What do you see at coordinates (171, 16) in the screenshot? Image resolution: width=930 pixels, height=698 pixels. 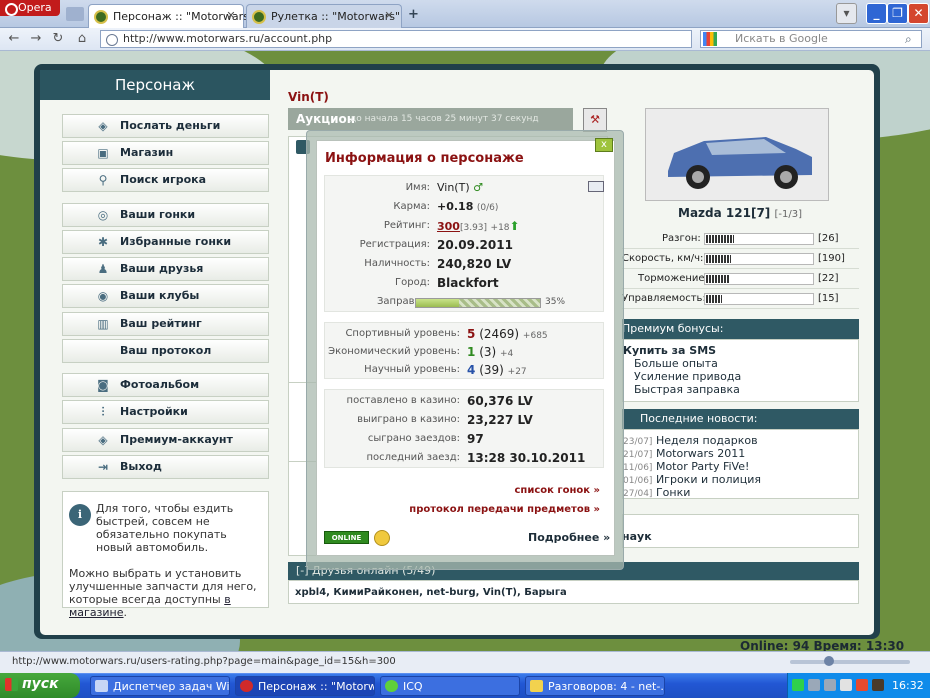 I see `tab-character: Персонаж :: "Motorwars" ✕` at bounding box center [171, 16].